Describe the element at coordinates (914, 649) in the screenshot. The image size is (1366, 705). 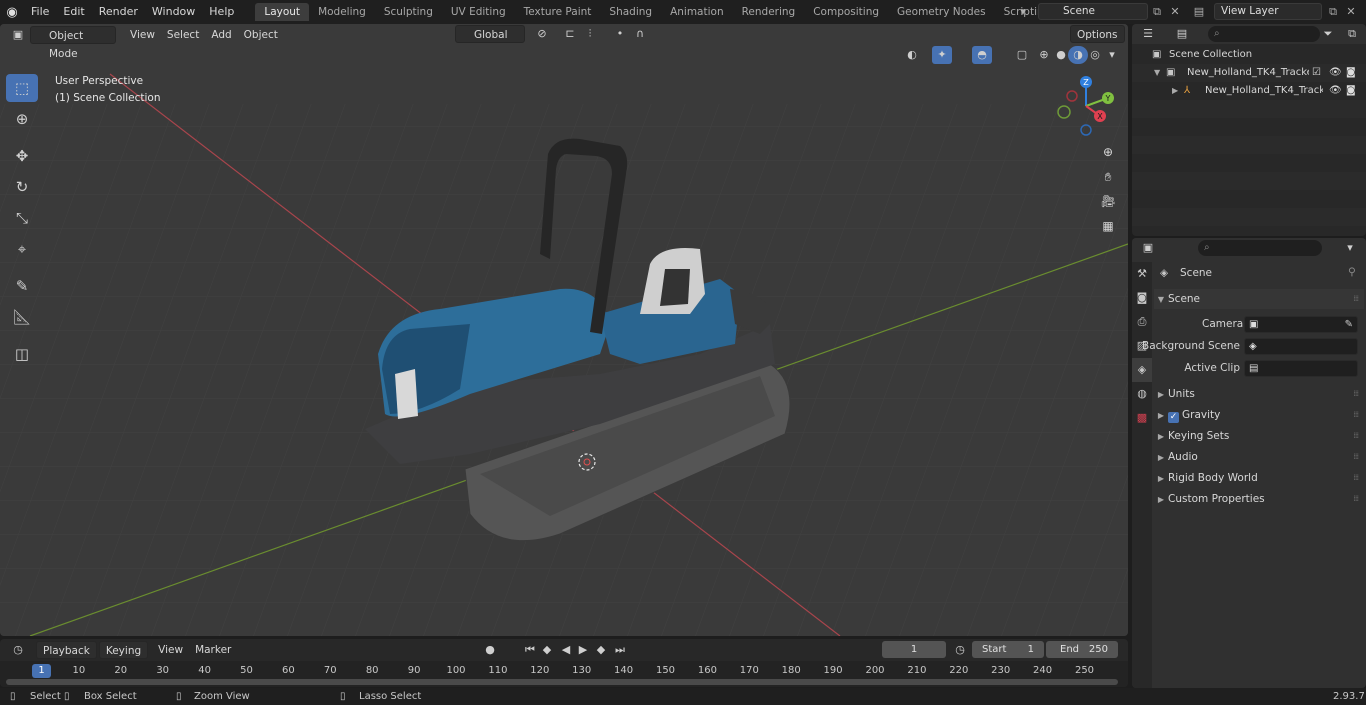
I see `current-frame-field: 1` at that location.